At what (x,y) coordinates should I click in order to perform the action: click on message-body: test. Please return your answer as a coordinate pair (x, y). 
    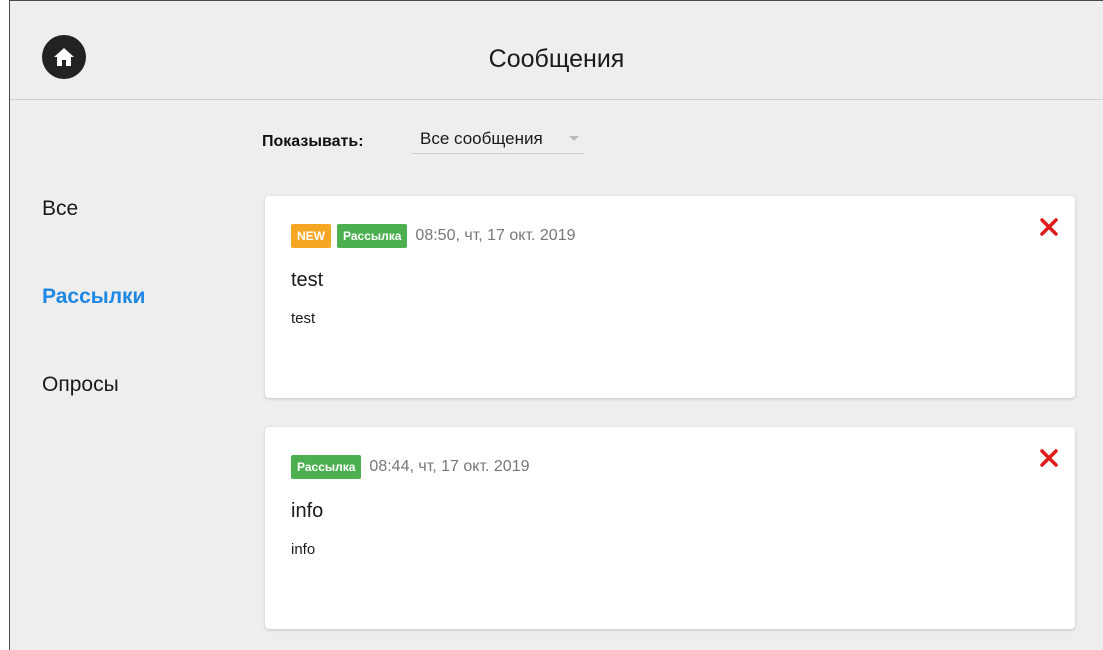
    Looking at the image, I should click on (303, 318).